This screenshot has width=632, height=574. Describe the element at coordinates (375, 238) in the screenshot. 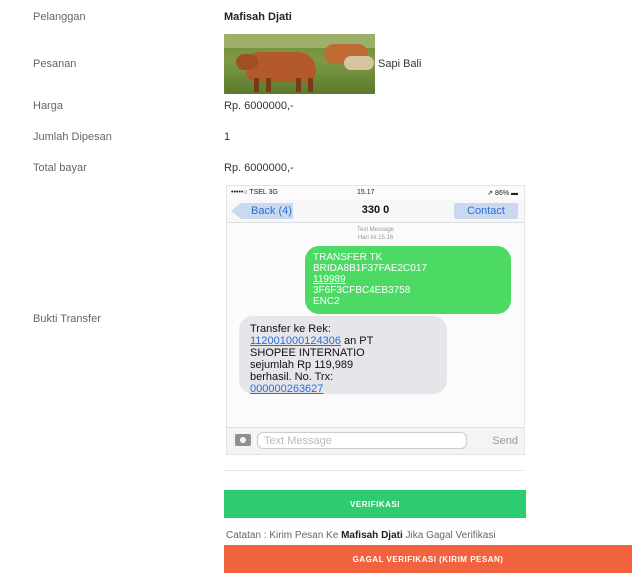

I see `text-message-date: Hari ini 15.16` at that location.